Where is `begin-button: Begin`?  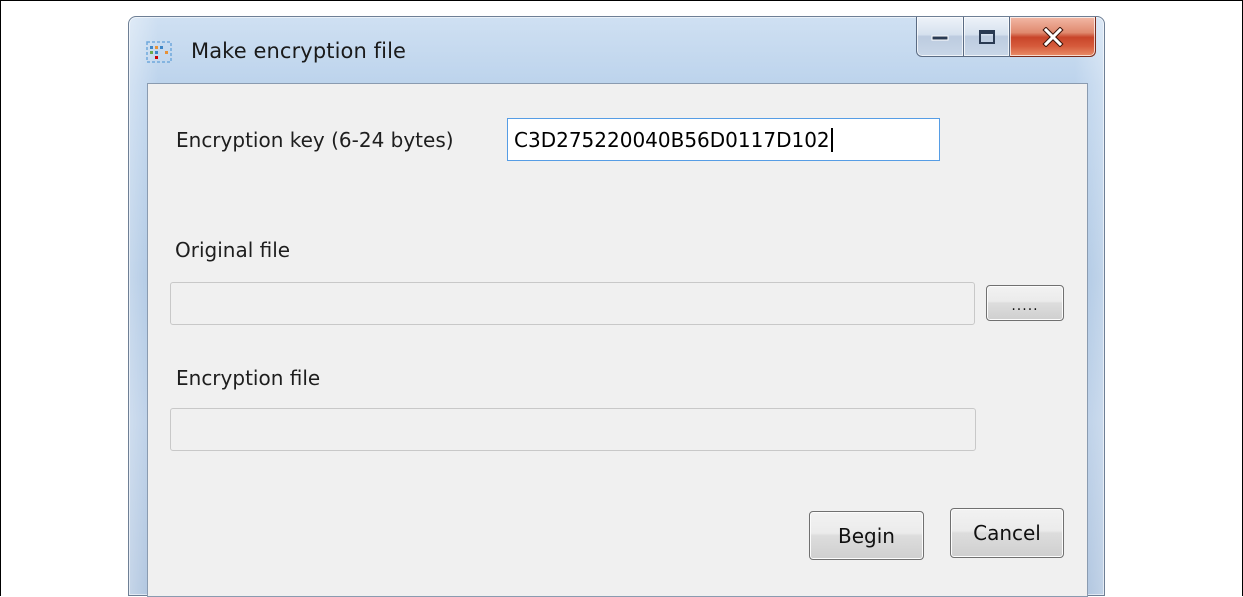
begin-button: Begin is located at coordinates (866, 535).